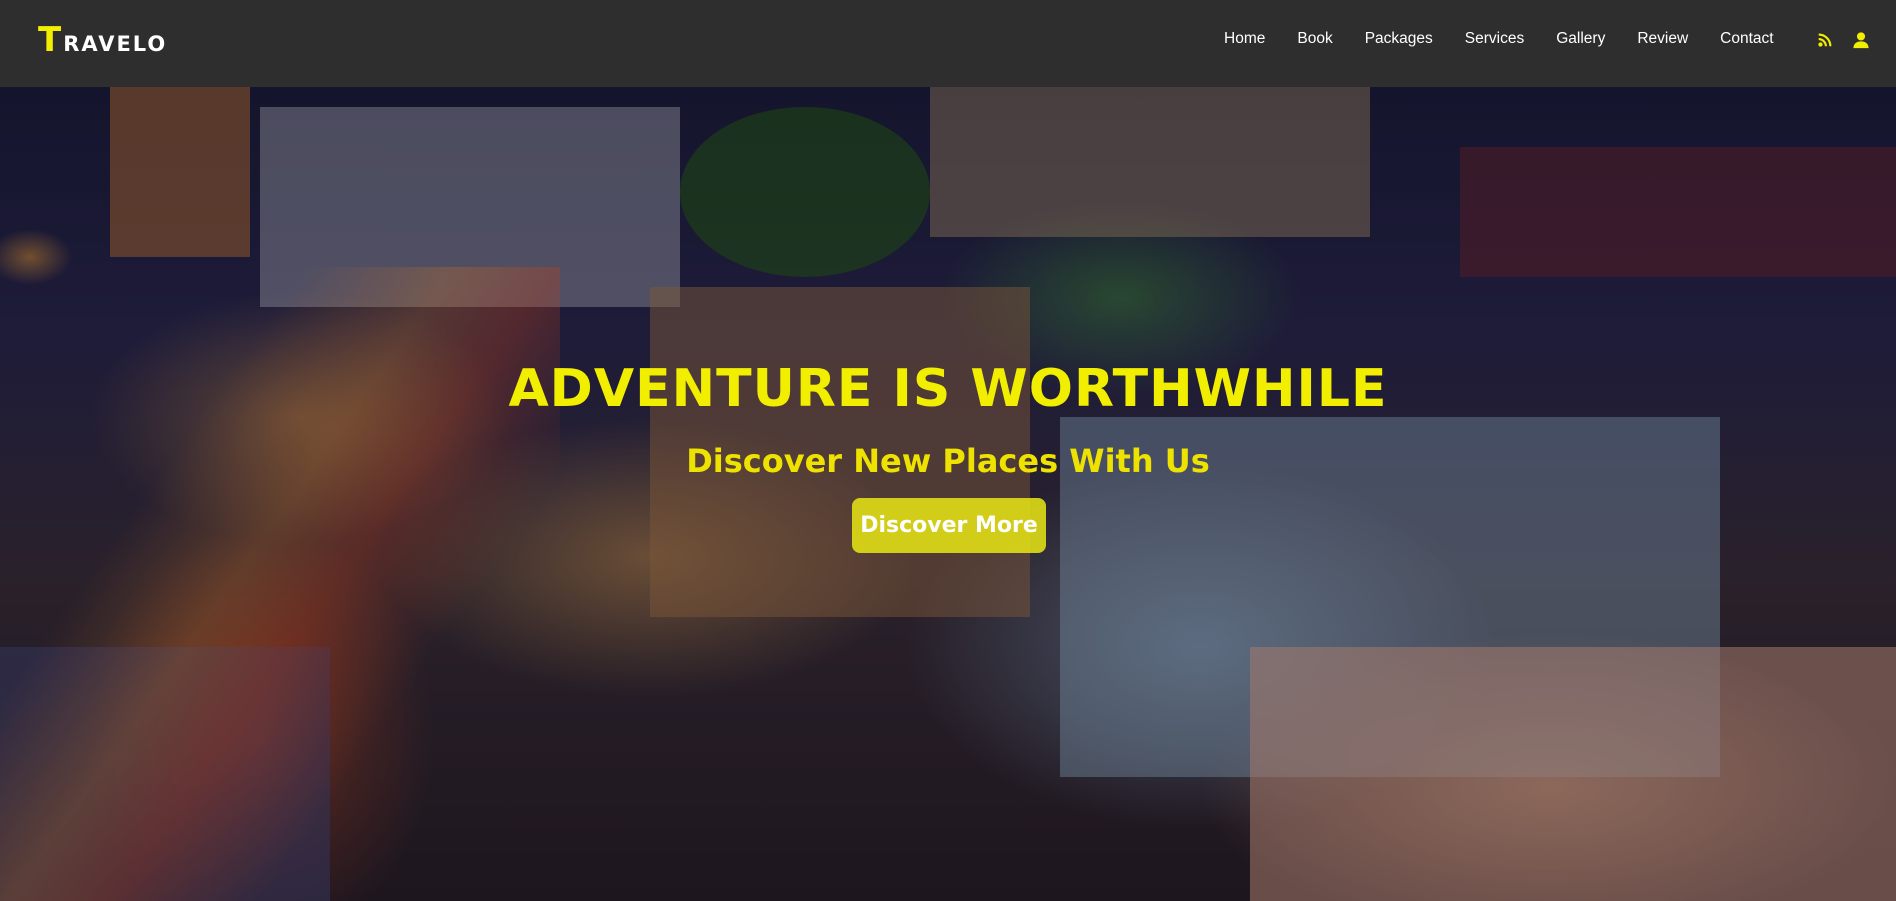 The image size is (1896, 901). What do you see at coordinates (1580, 39) in the screenshot?
I see `nav-gallery: Gallery` at bounding box center [1580, 39].